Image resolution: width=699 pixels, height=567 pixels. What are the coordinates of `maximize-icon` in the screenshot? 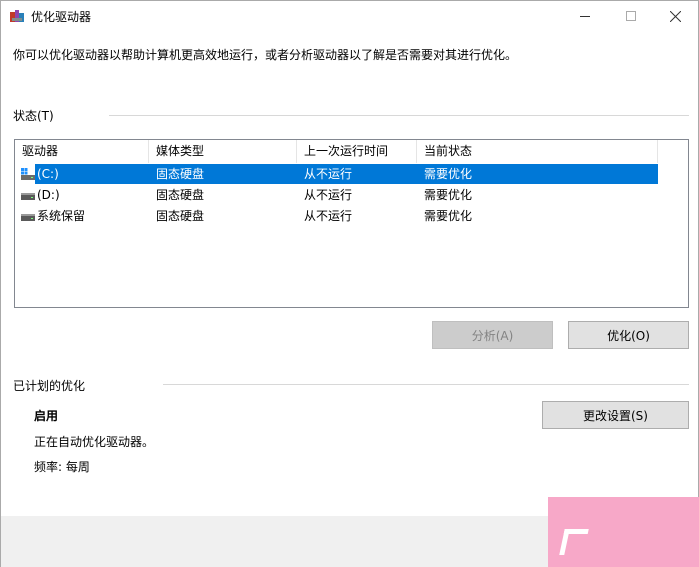 It's located at (631, 16).